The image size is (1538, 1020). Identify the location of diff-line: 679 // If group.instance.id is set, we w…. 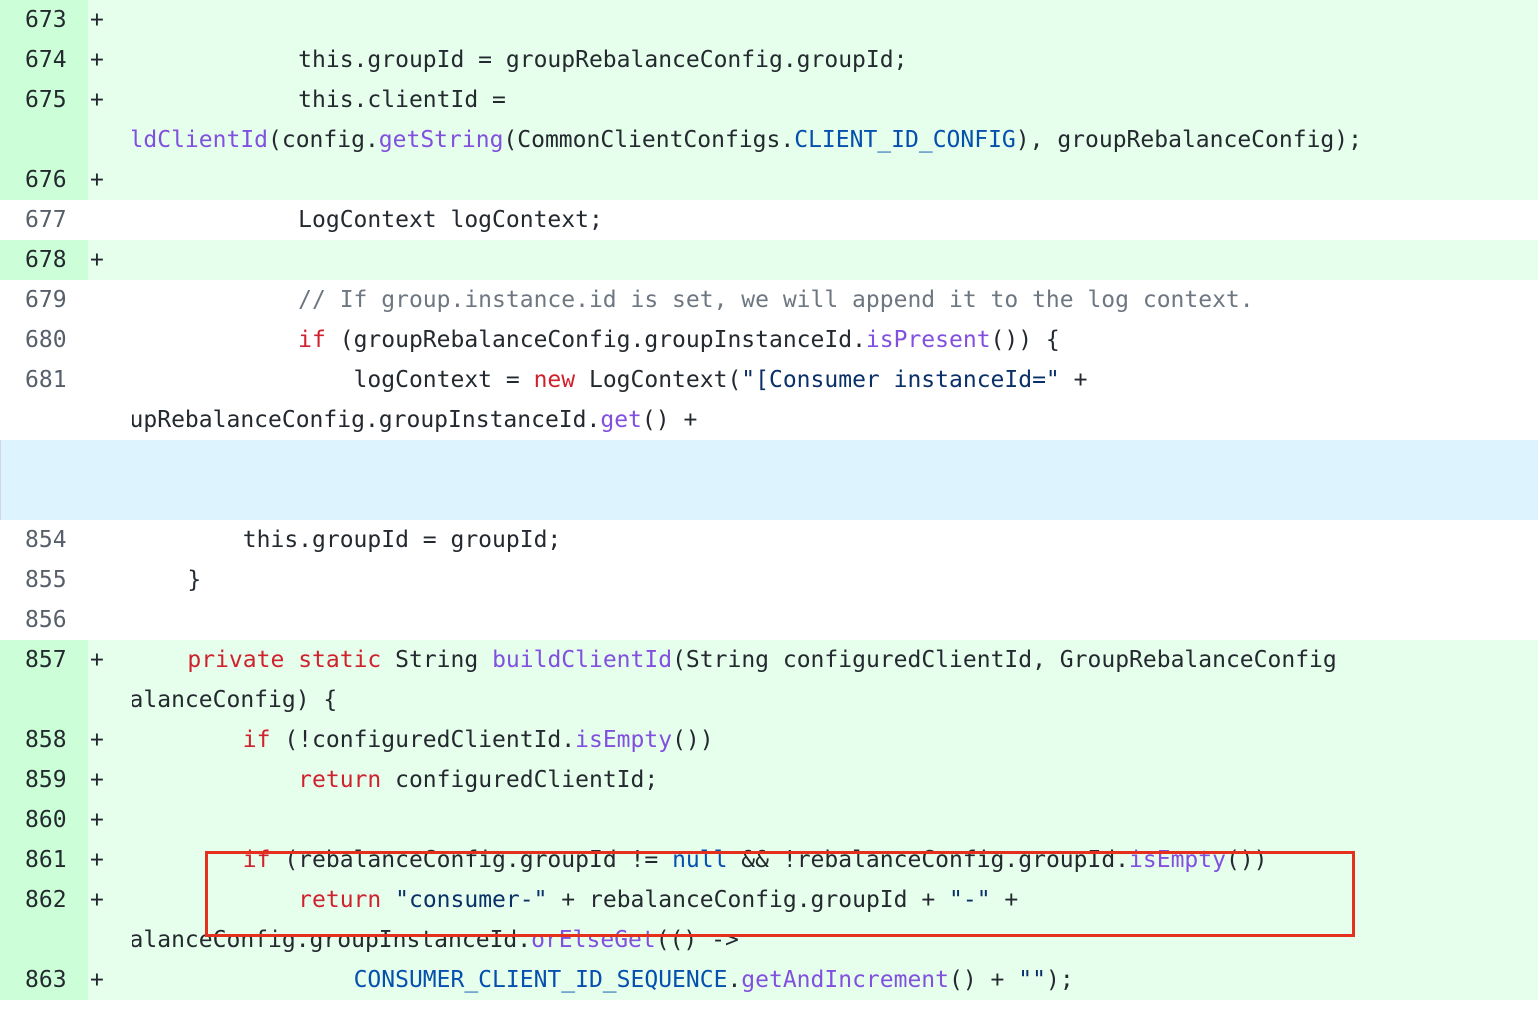
(769, 300).